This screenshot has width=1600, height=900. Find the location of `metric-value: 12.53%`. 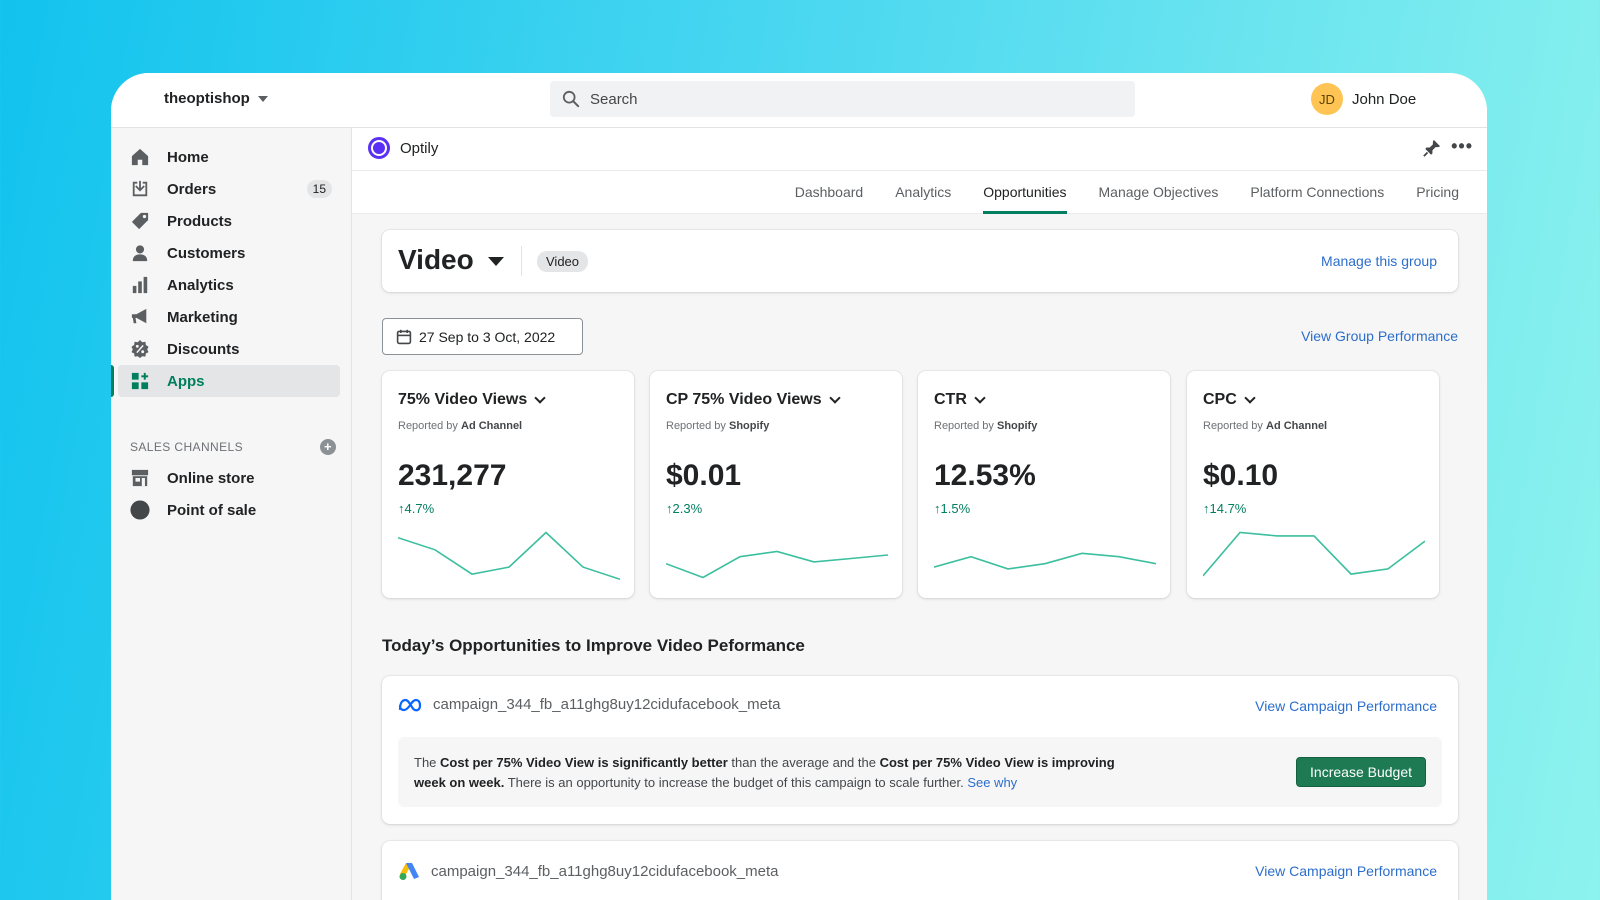

metric-value: 12.53% is located at coordinates (985, 475).